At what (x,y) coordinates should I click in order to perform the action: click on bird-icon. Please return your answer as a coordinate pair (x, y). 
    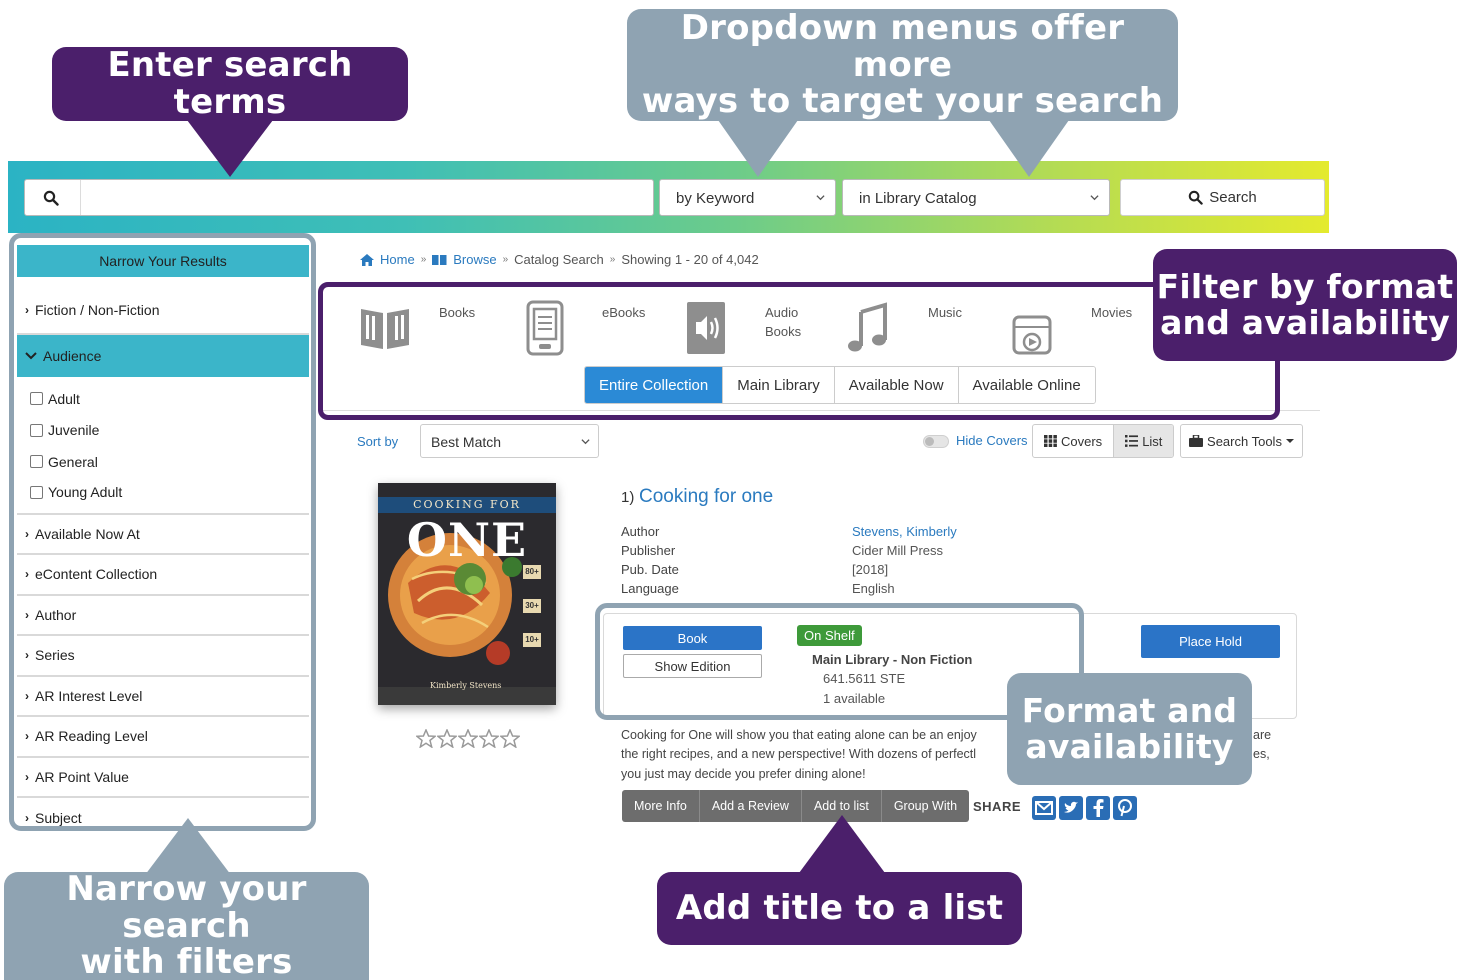
    Looking at the image, I should click on (1071, 807).